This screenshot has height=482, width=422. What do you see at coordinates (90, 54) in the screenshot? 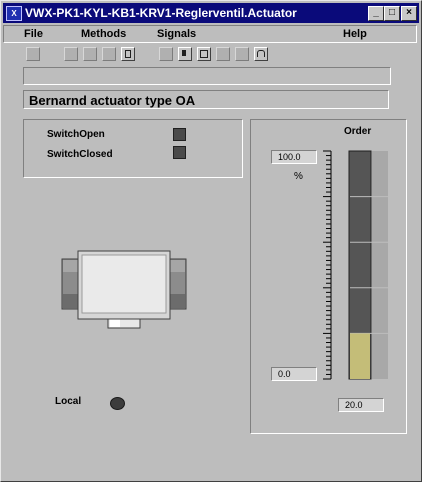
I see `tool-3-icon` at bounding box center [90, 54].